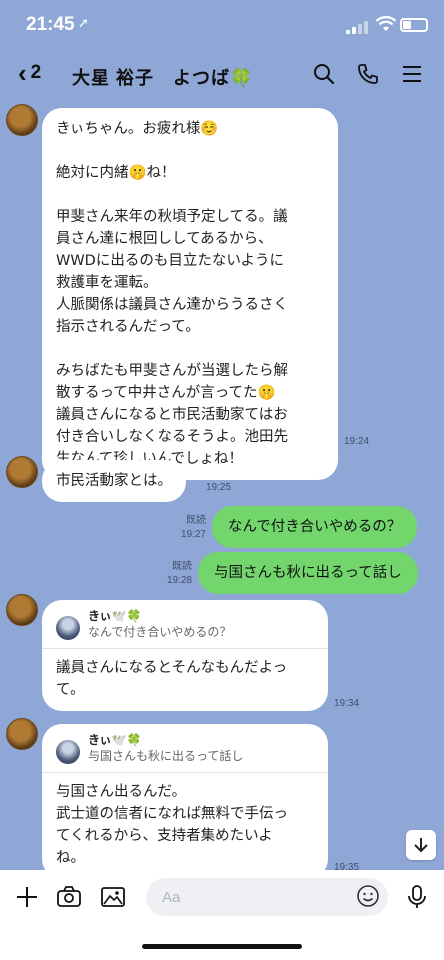 This screenshot has height=960, width=444. Describe the element at coordinates (70, 858) in the screenshot. I see `message-line: ね。` at that location.